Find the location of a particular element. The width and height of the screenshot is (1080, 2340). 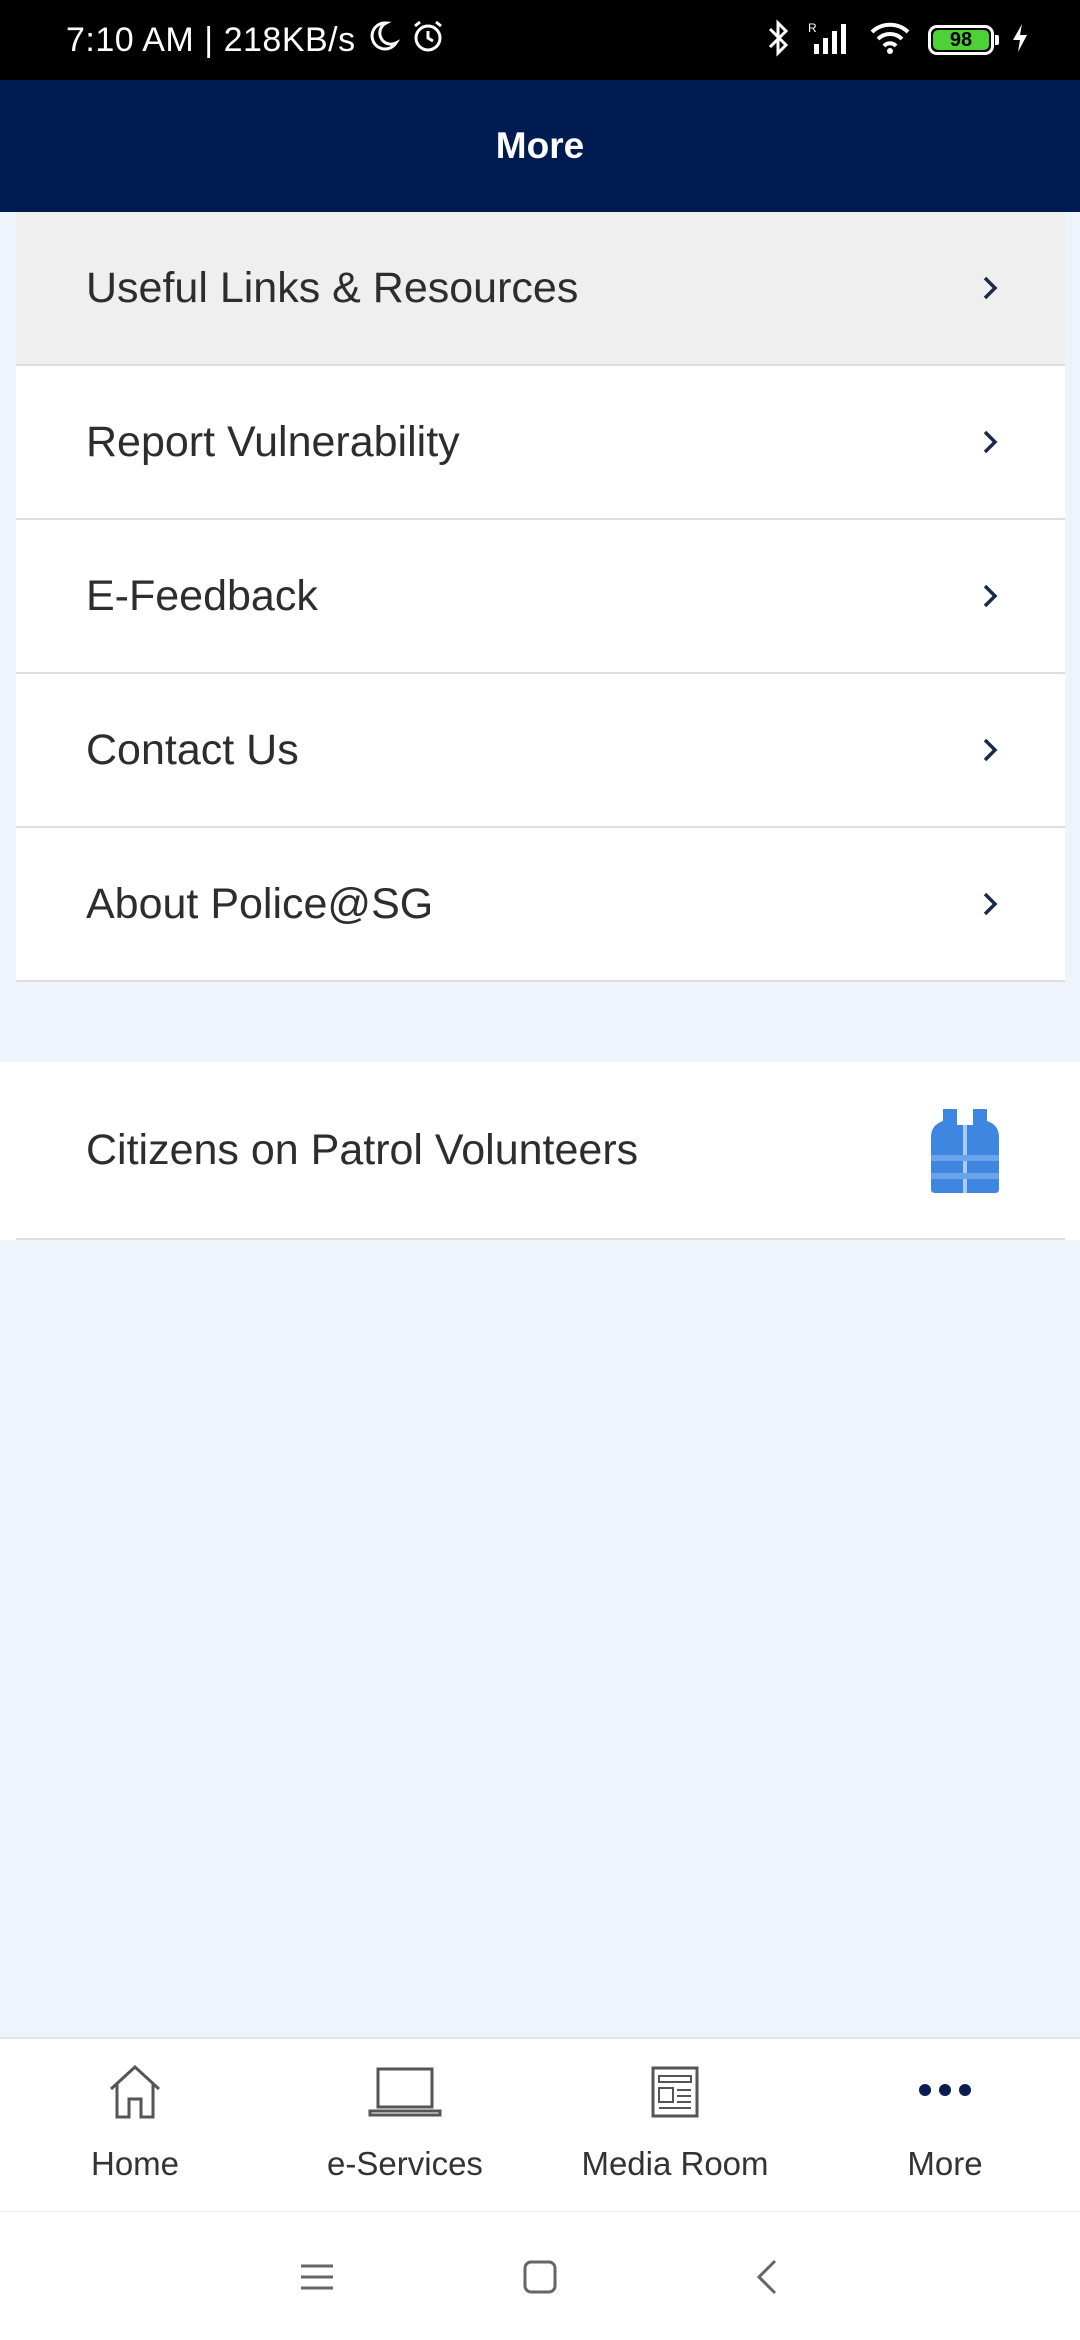

menu-item-report-vulnerability: Report Vulnerability is located at coordinates (540, 443).